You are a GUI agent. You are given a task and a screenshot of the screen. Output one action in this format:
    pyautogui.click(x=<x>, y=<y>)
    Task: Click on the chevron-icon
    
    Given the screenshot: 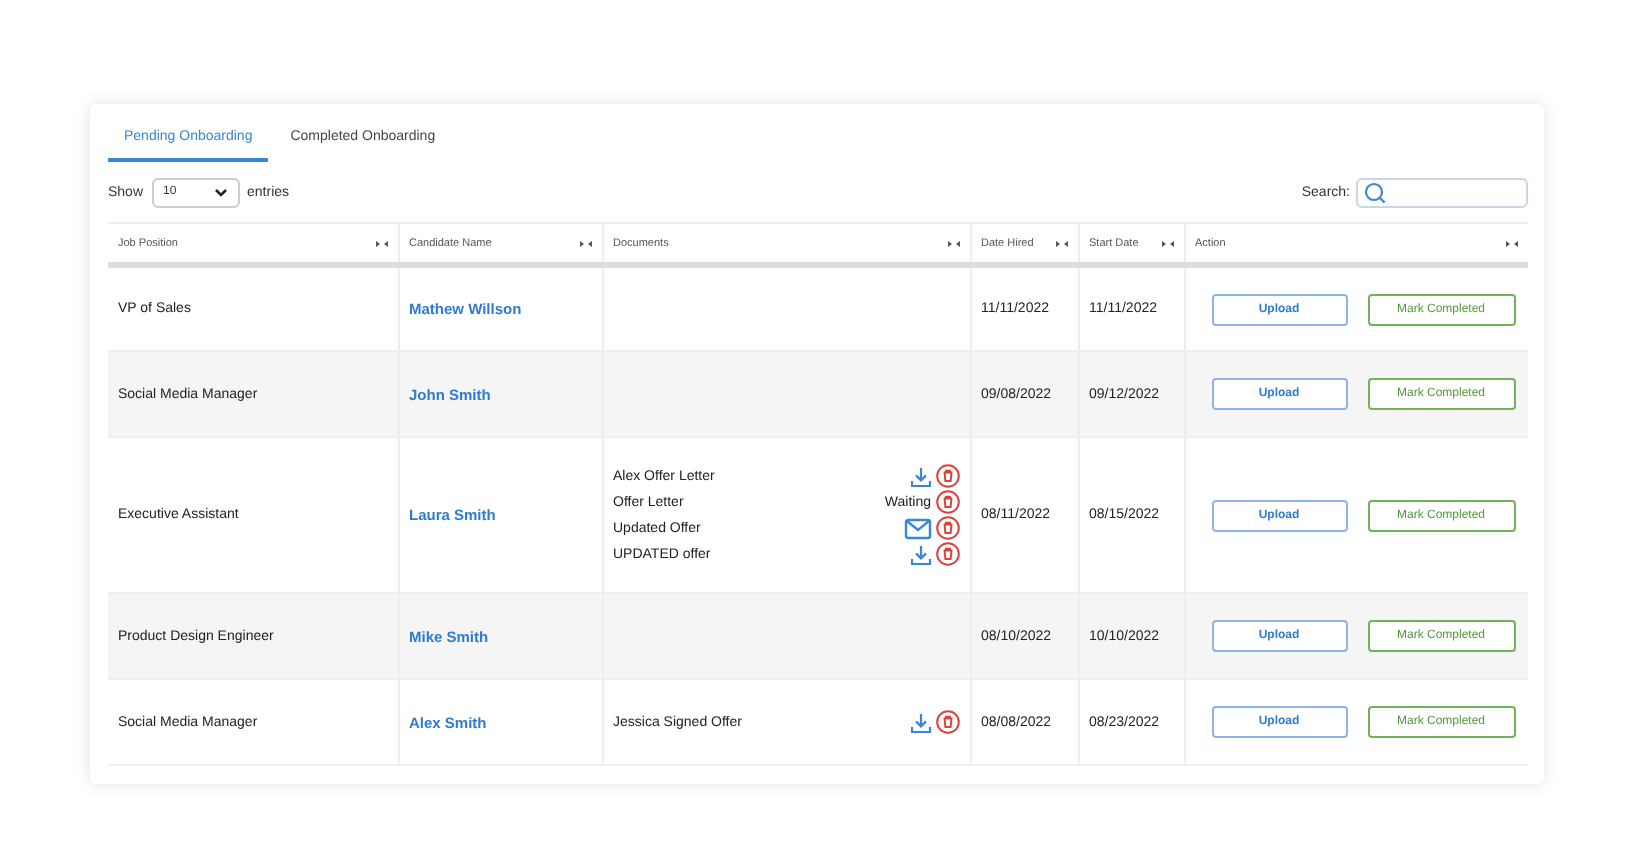 What is the action you would take?
    pyautogui.click(x=220, y=192)
    